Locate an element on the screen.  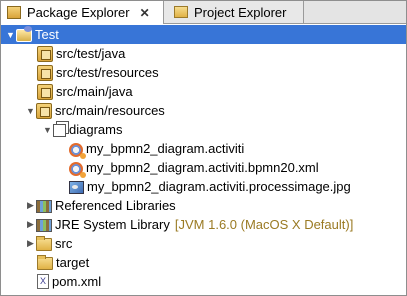
tree-item-label: Test is located at coordinates (47, 34).